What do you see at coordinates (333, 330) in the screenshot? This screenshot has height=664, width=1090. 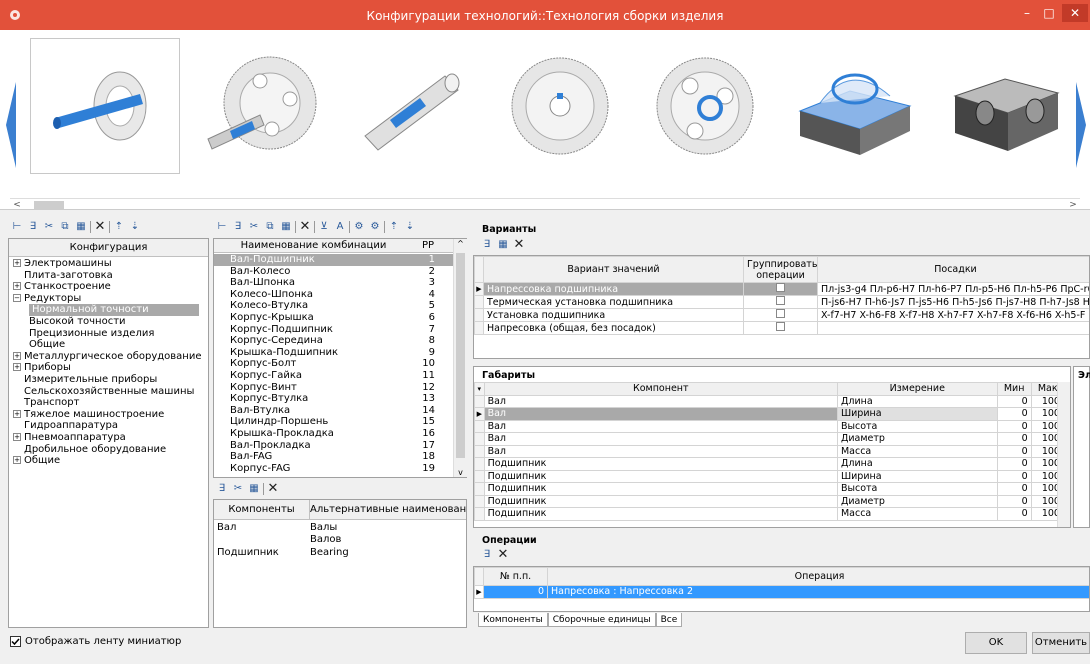 I see `combo-row: Корпус-Подшипник 7` at bounding box center [333, 330].